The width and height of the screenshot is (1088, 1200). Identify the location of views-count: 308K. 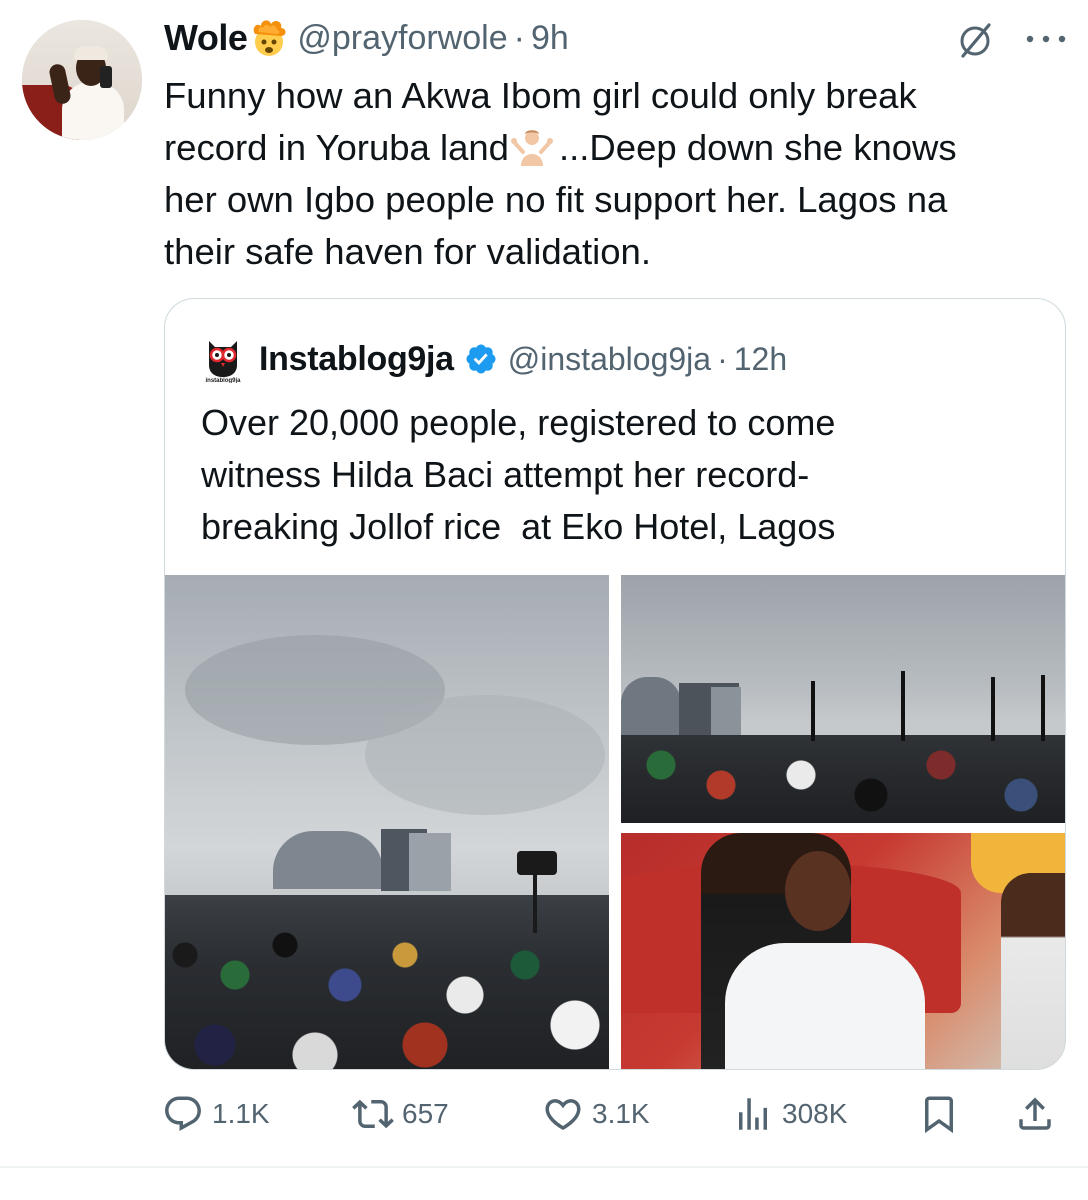
(815, 1113).